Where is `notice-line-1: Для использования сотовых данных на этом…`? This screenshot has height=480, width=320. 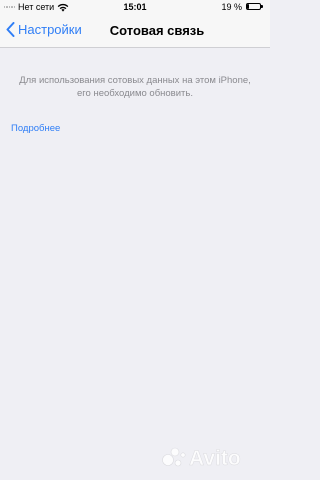
notice-line-1: Для использования сотовых данных на этом… is located at coordinates (135, 80).